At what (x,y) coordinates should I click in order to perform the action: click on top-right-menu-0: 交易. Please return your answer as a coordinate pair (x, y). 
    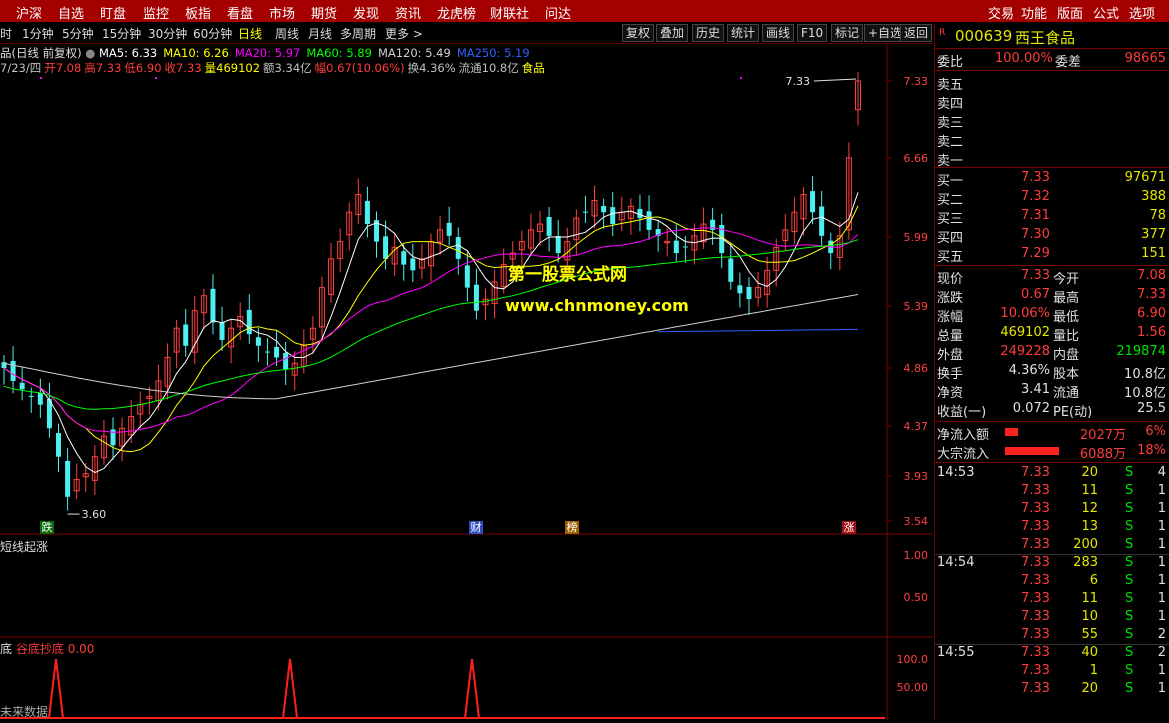
    Looking at the image, I should click on (1001, 12).